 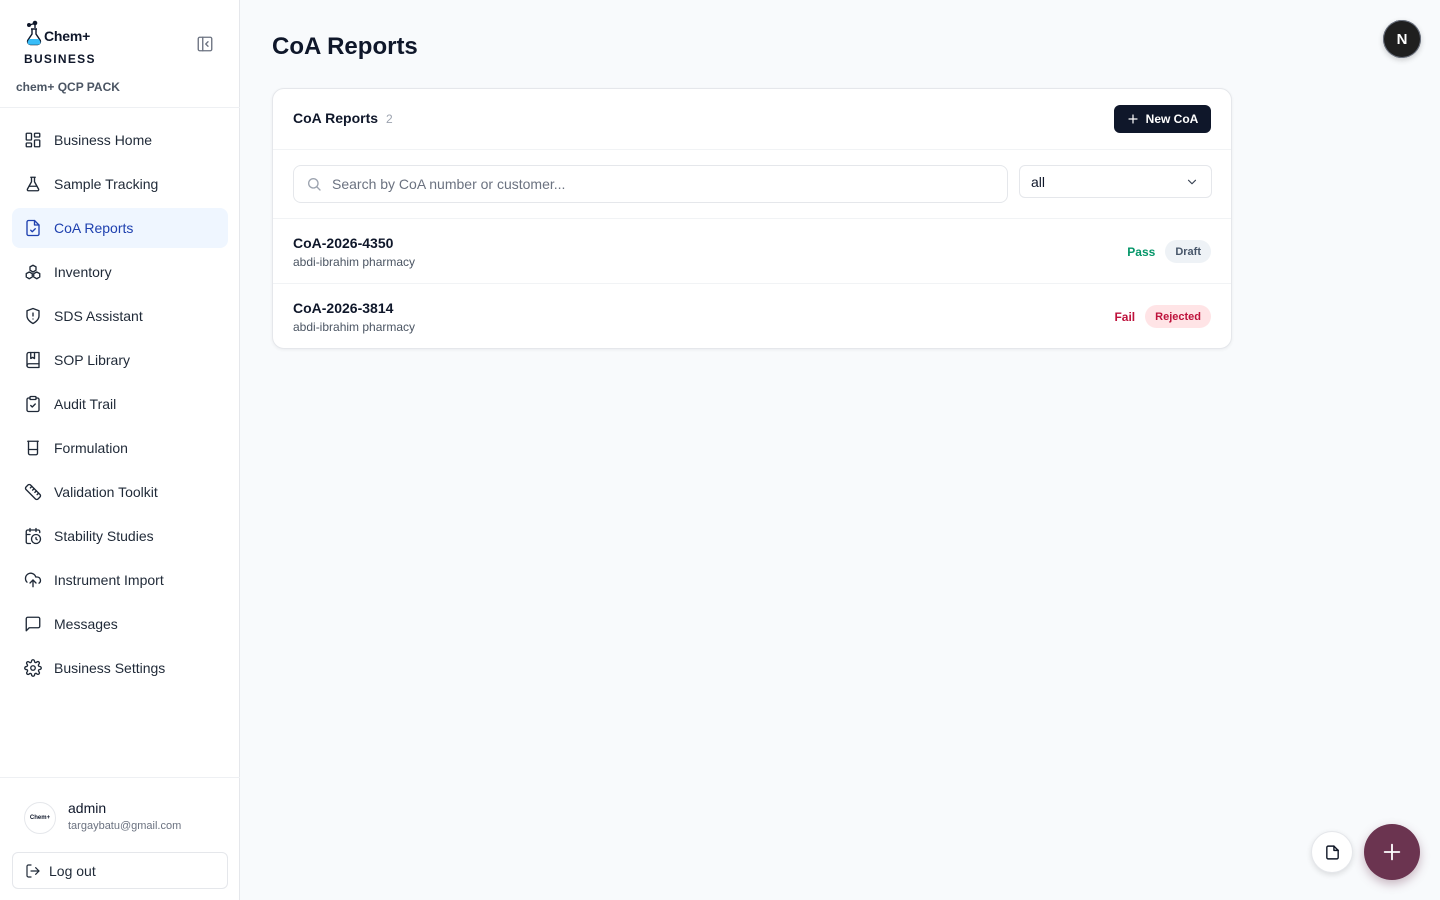 What do you see at coordinates (33, 35) in the screenshot?
I see `flask-logo-icon` at bounding box center [33, 35].